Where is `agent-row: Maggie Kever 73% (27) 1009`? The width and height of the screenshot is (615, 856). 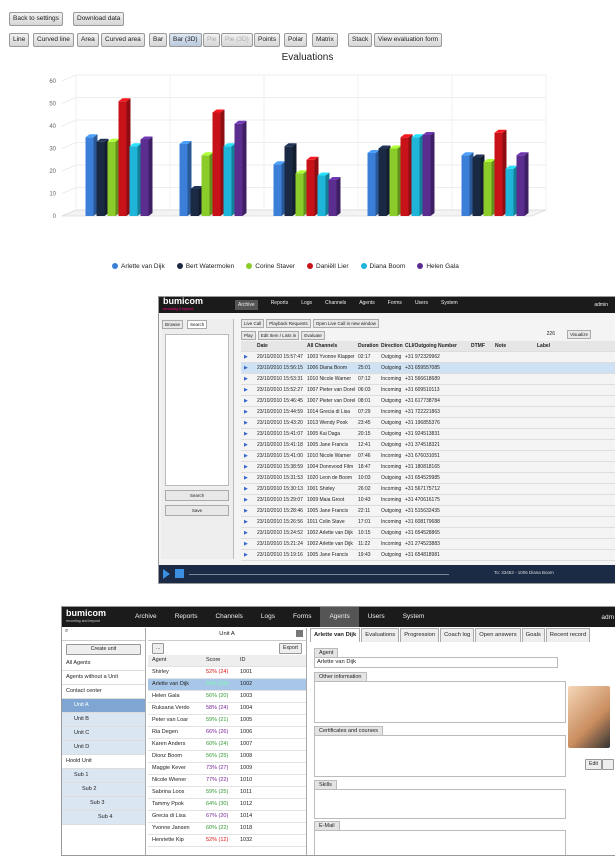
agent-row: Maggie Kever 73% (27) 1009 is located at coordinates (227, 769).